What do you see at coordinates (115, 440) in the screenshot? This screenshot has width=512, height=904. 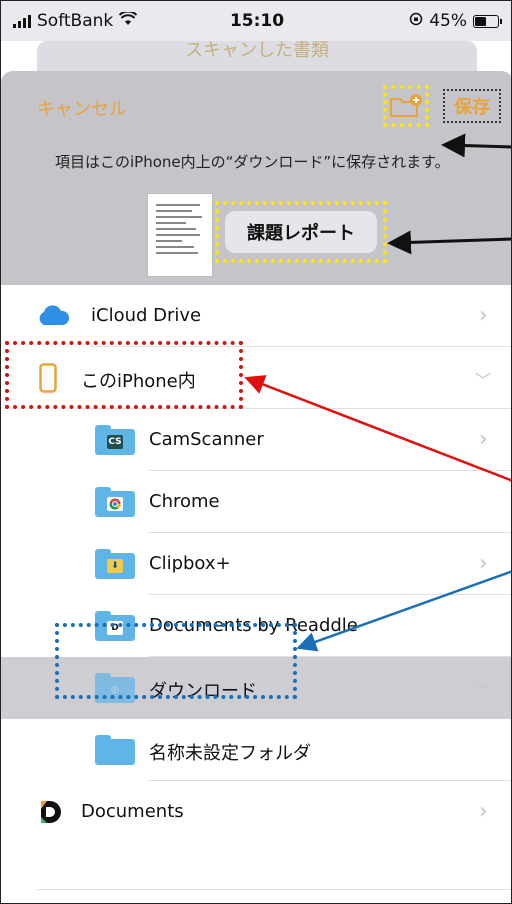 I see `camscanner-folder-icon: CS` at bounding box center [115, 440].